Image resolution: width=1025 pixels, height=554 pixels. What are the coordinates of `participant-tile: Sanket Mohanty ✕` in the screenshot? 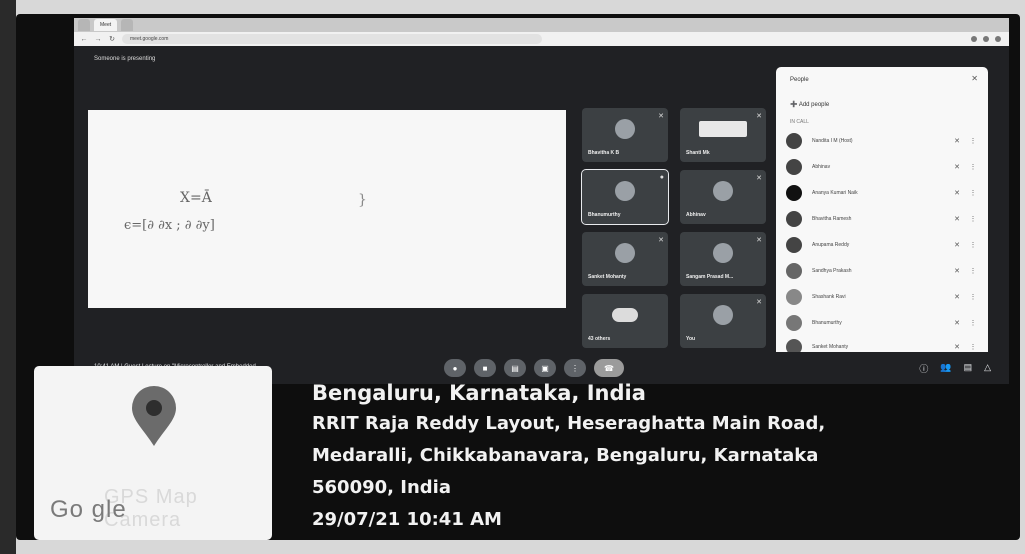 It's located at (625, 259).